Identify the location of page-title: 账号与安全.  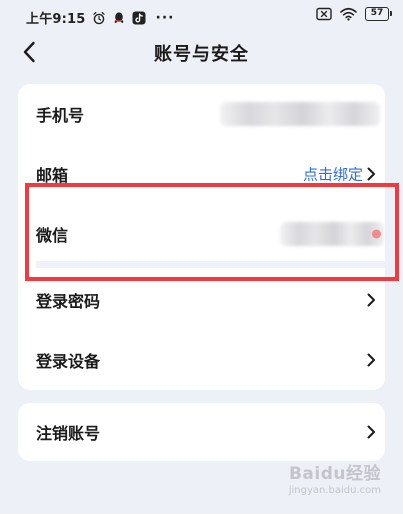
(201, 54).